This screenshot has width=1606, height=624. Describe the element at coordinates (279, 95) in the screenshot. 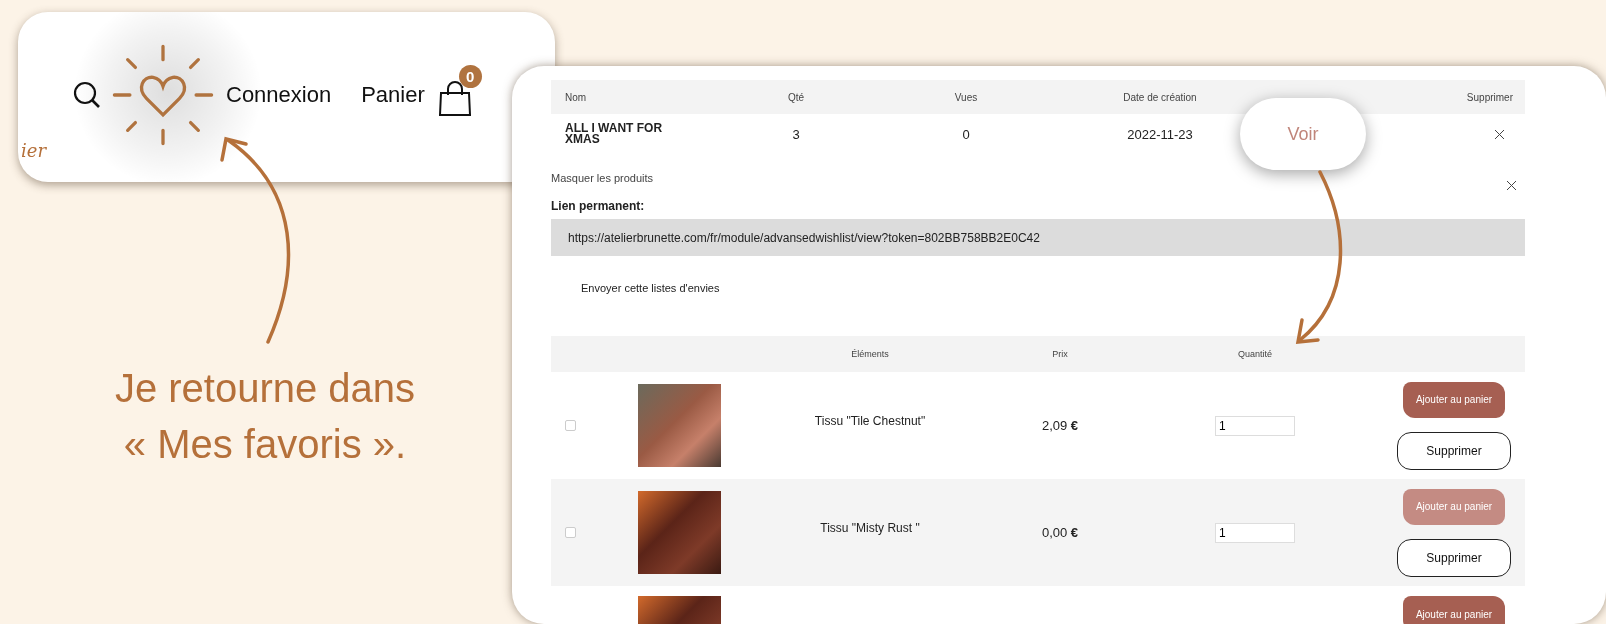

I see `login-link: Connexion` at that location.